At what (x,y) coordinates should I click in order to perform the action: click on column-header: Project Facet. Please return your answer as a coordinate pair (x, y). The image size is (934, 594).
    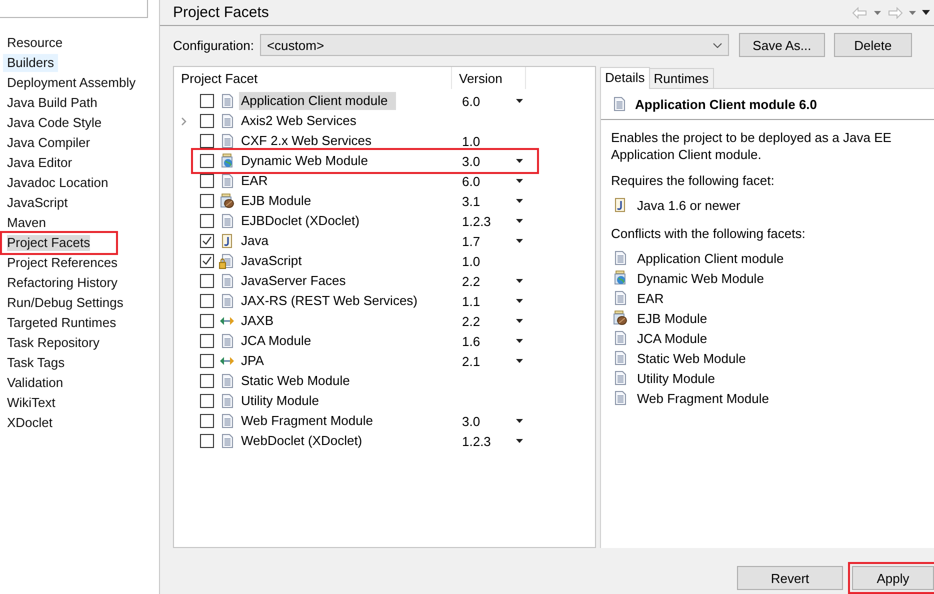
    Looking at the image, I should click on (313, 78).